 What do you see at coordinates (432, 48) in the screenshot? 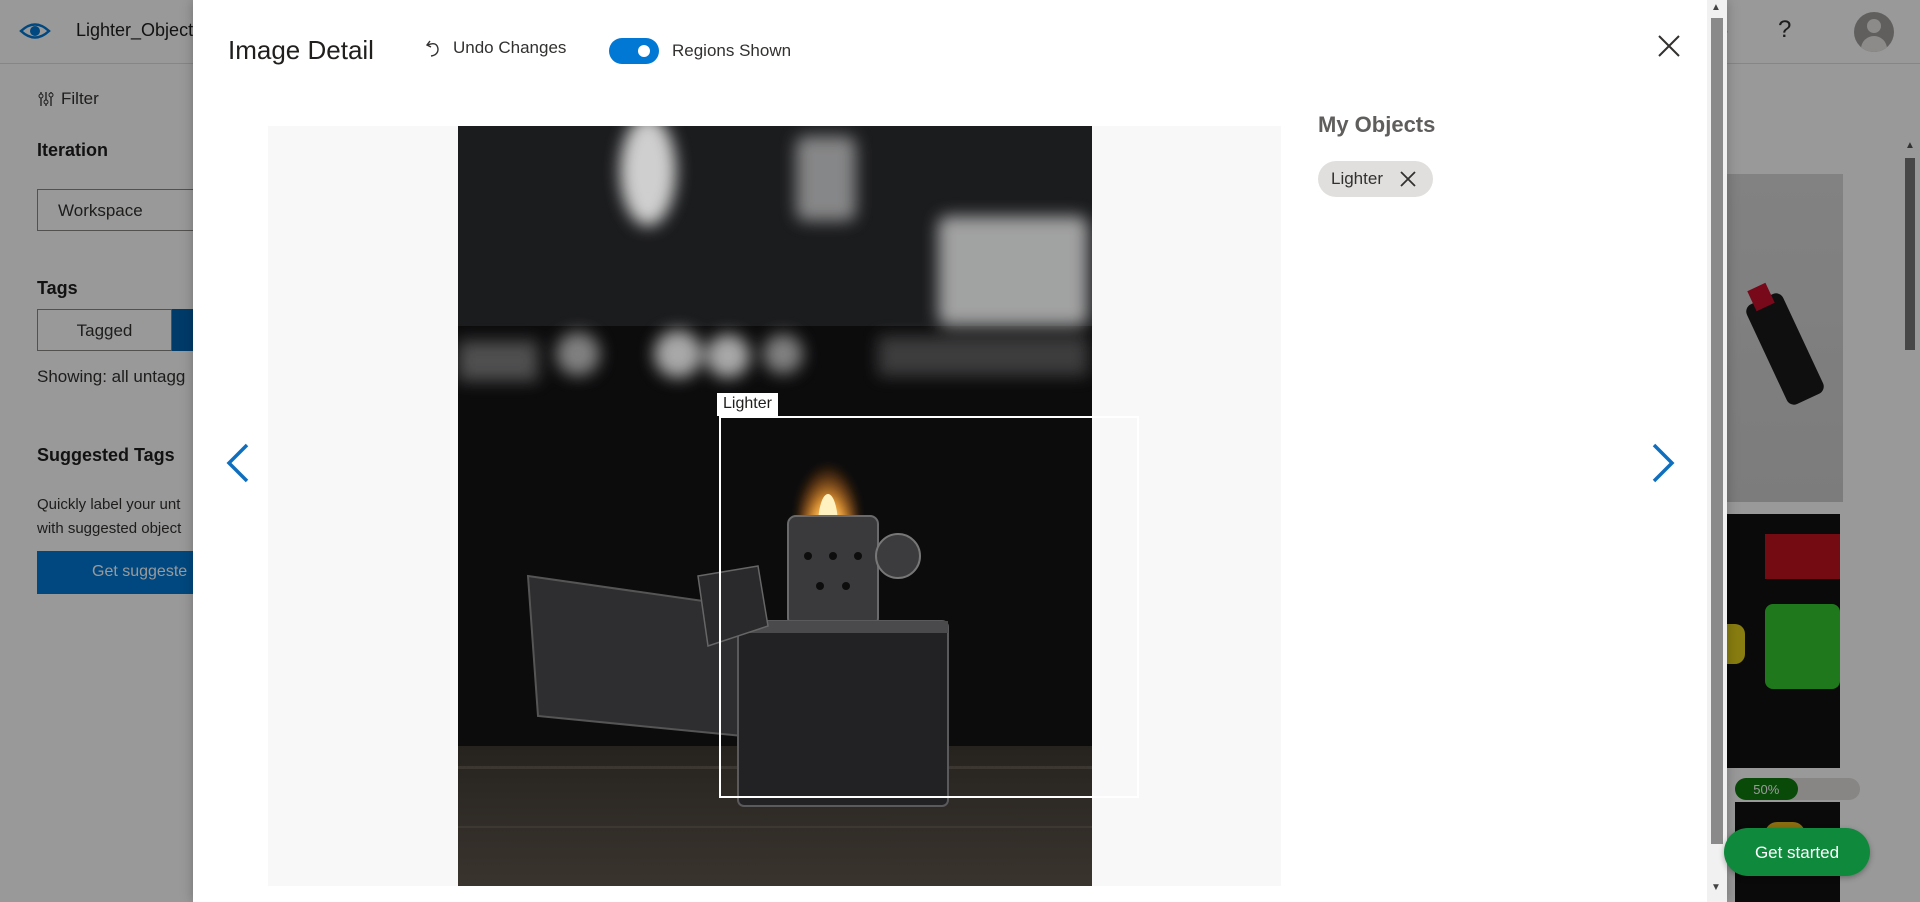
I see `undo-icon` at bounding box center [432, 48].